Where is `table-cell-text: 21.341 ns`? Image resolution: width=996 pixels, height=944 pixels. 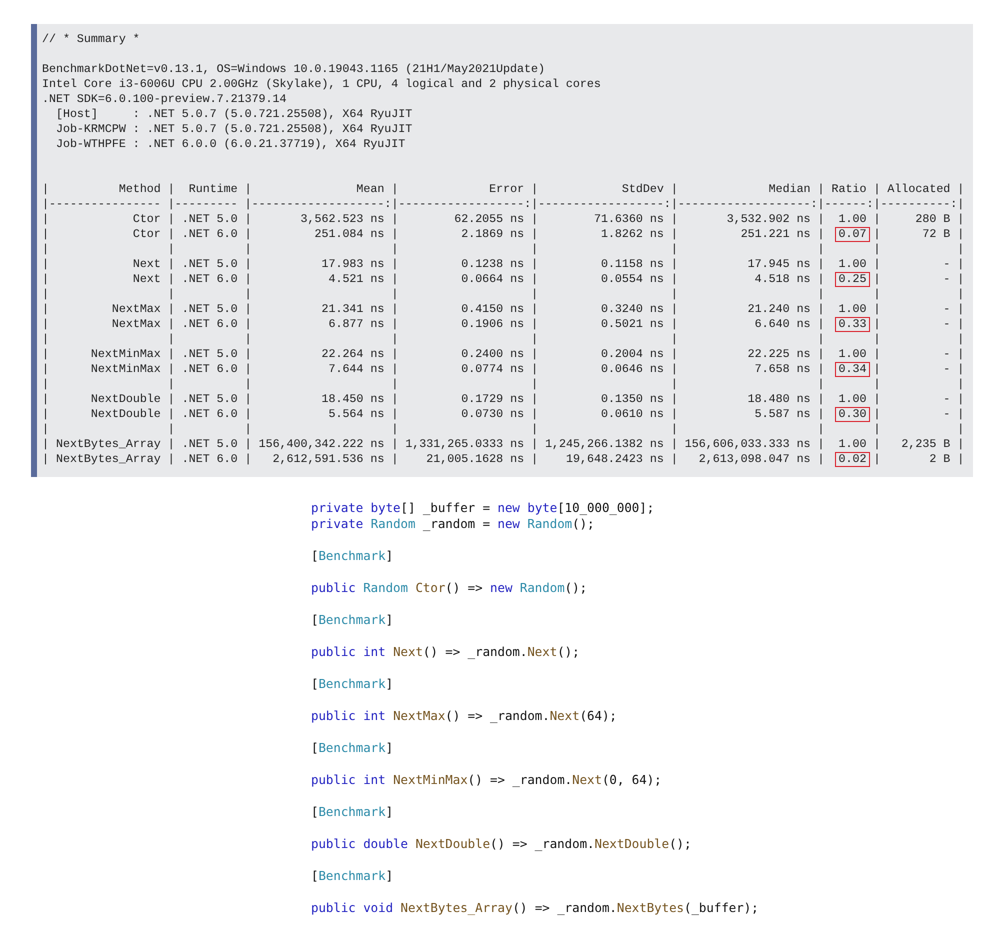
table-cell-text: 21.341 ns is located at coordinates (353, 309).